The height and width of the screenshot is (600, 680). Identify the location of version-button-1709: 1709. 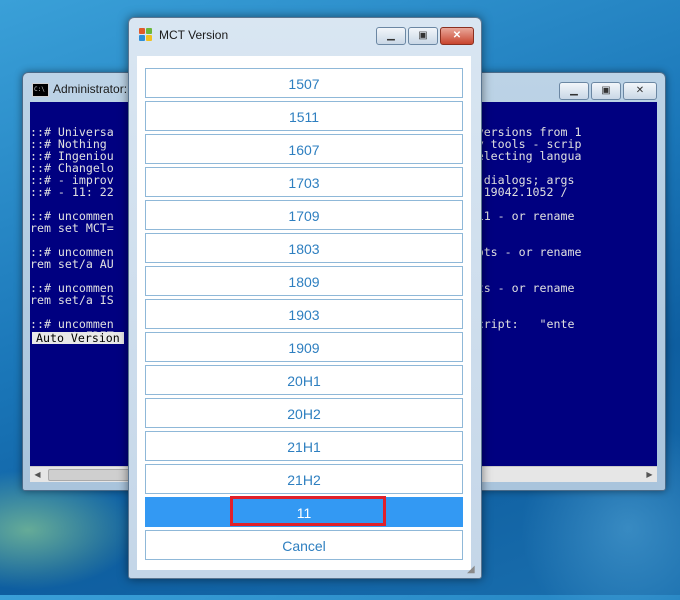
(304, 215).